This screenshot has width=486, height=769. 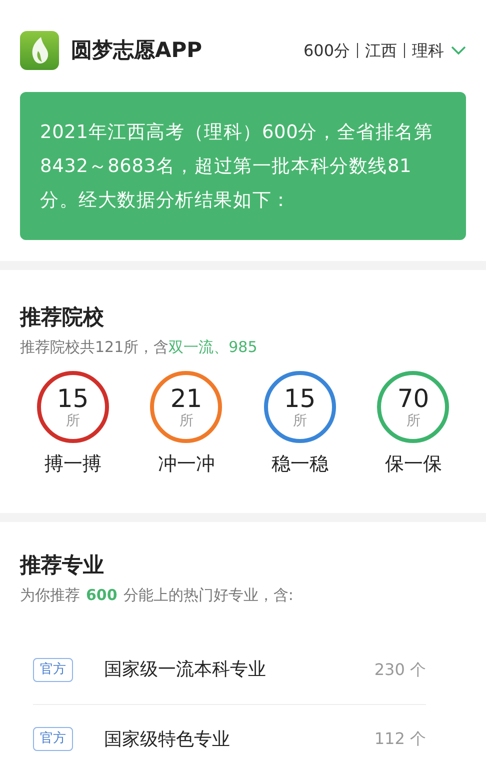 I want to click on major-count: 112 个, so click(x=400, y=739).